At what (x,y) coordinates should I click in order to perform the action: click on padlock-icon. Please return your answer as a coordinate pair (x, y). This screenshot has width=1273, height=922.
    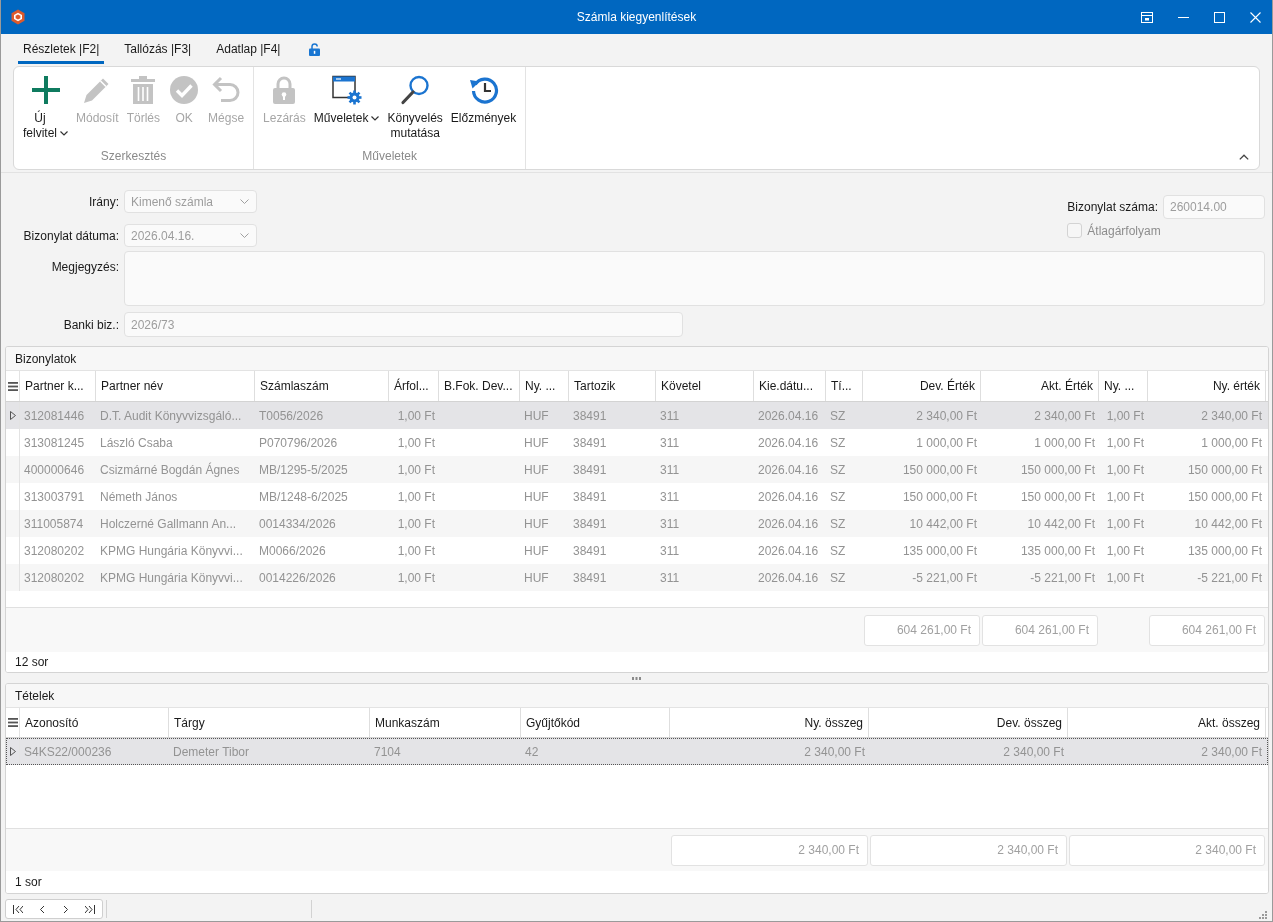
    Looking at the image, I should click on (315, 49).